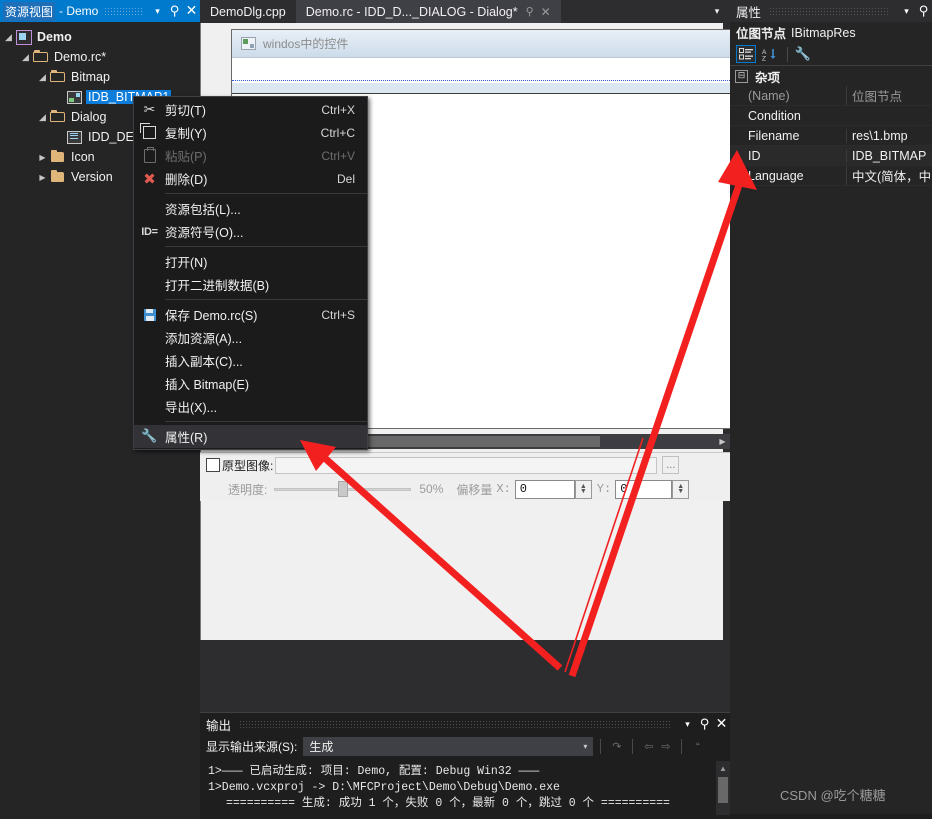 The image size is (932, 819). What do you see at coordinates (250, 383) in the screenshot?
I see `menu-item-14: 插入 Bitmap(E)` at bounding box center [250, 383].